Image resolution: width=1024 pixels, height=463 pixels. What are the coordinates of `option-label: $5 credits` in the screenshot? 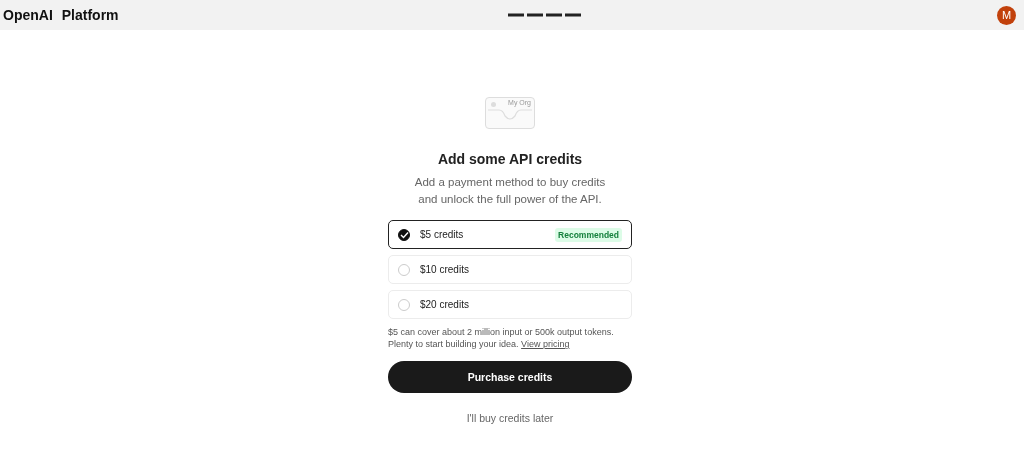 It's located at (442, 234).